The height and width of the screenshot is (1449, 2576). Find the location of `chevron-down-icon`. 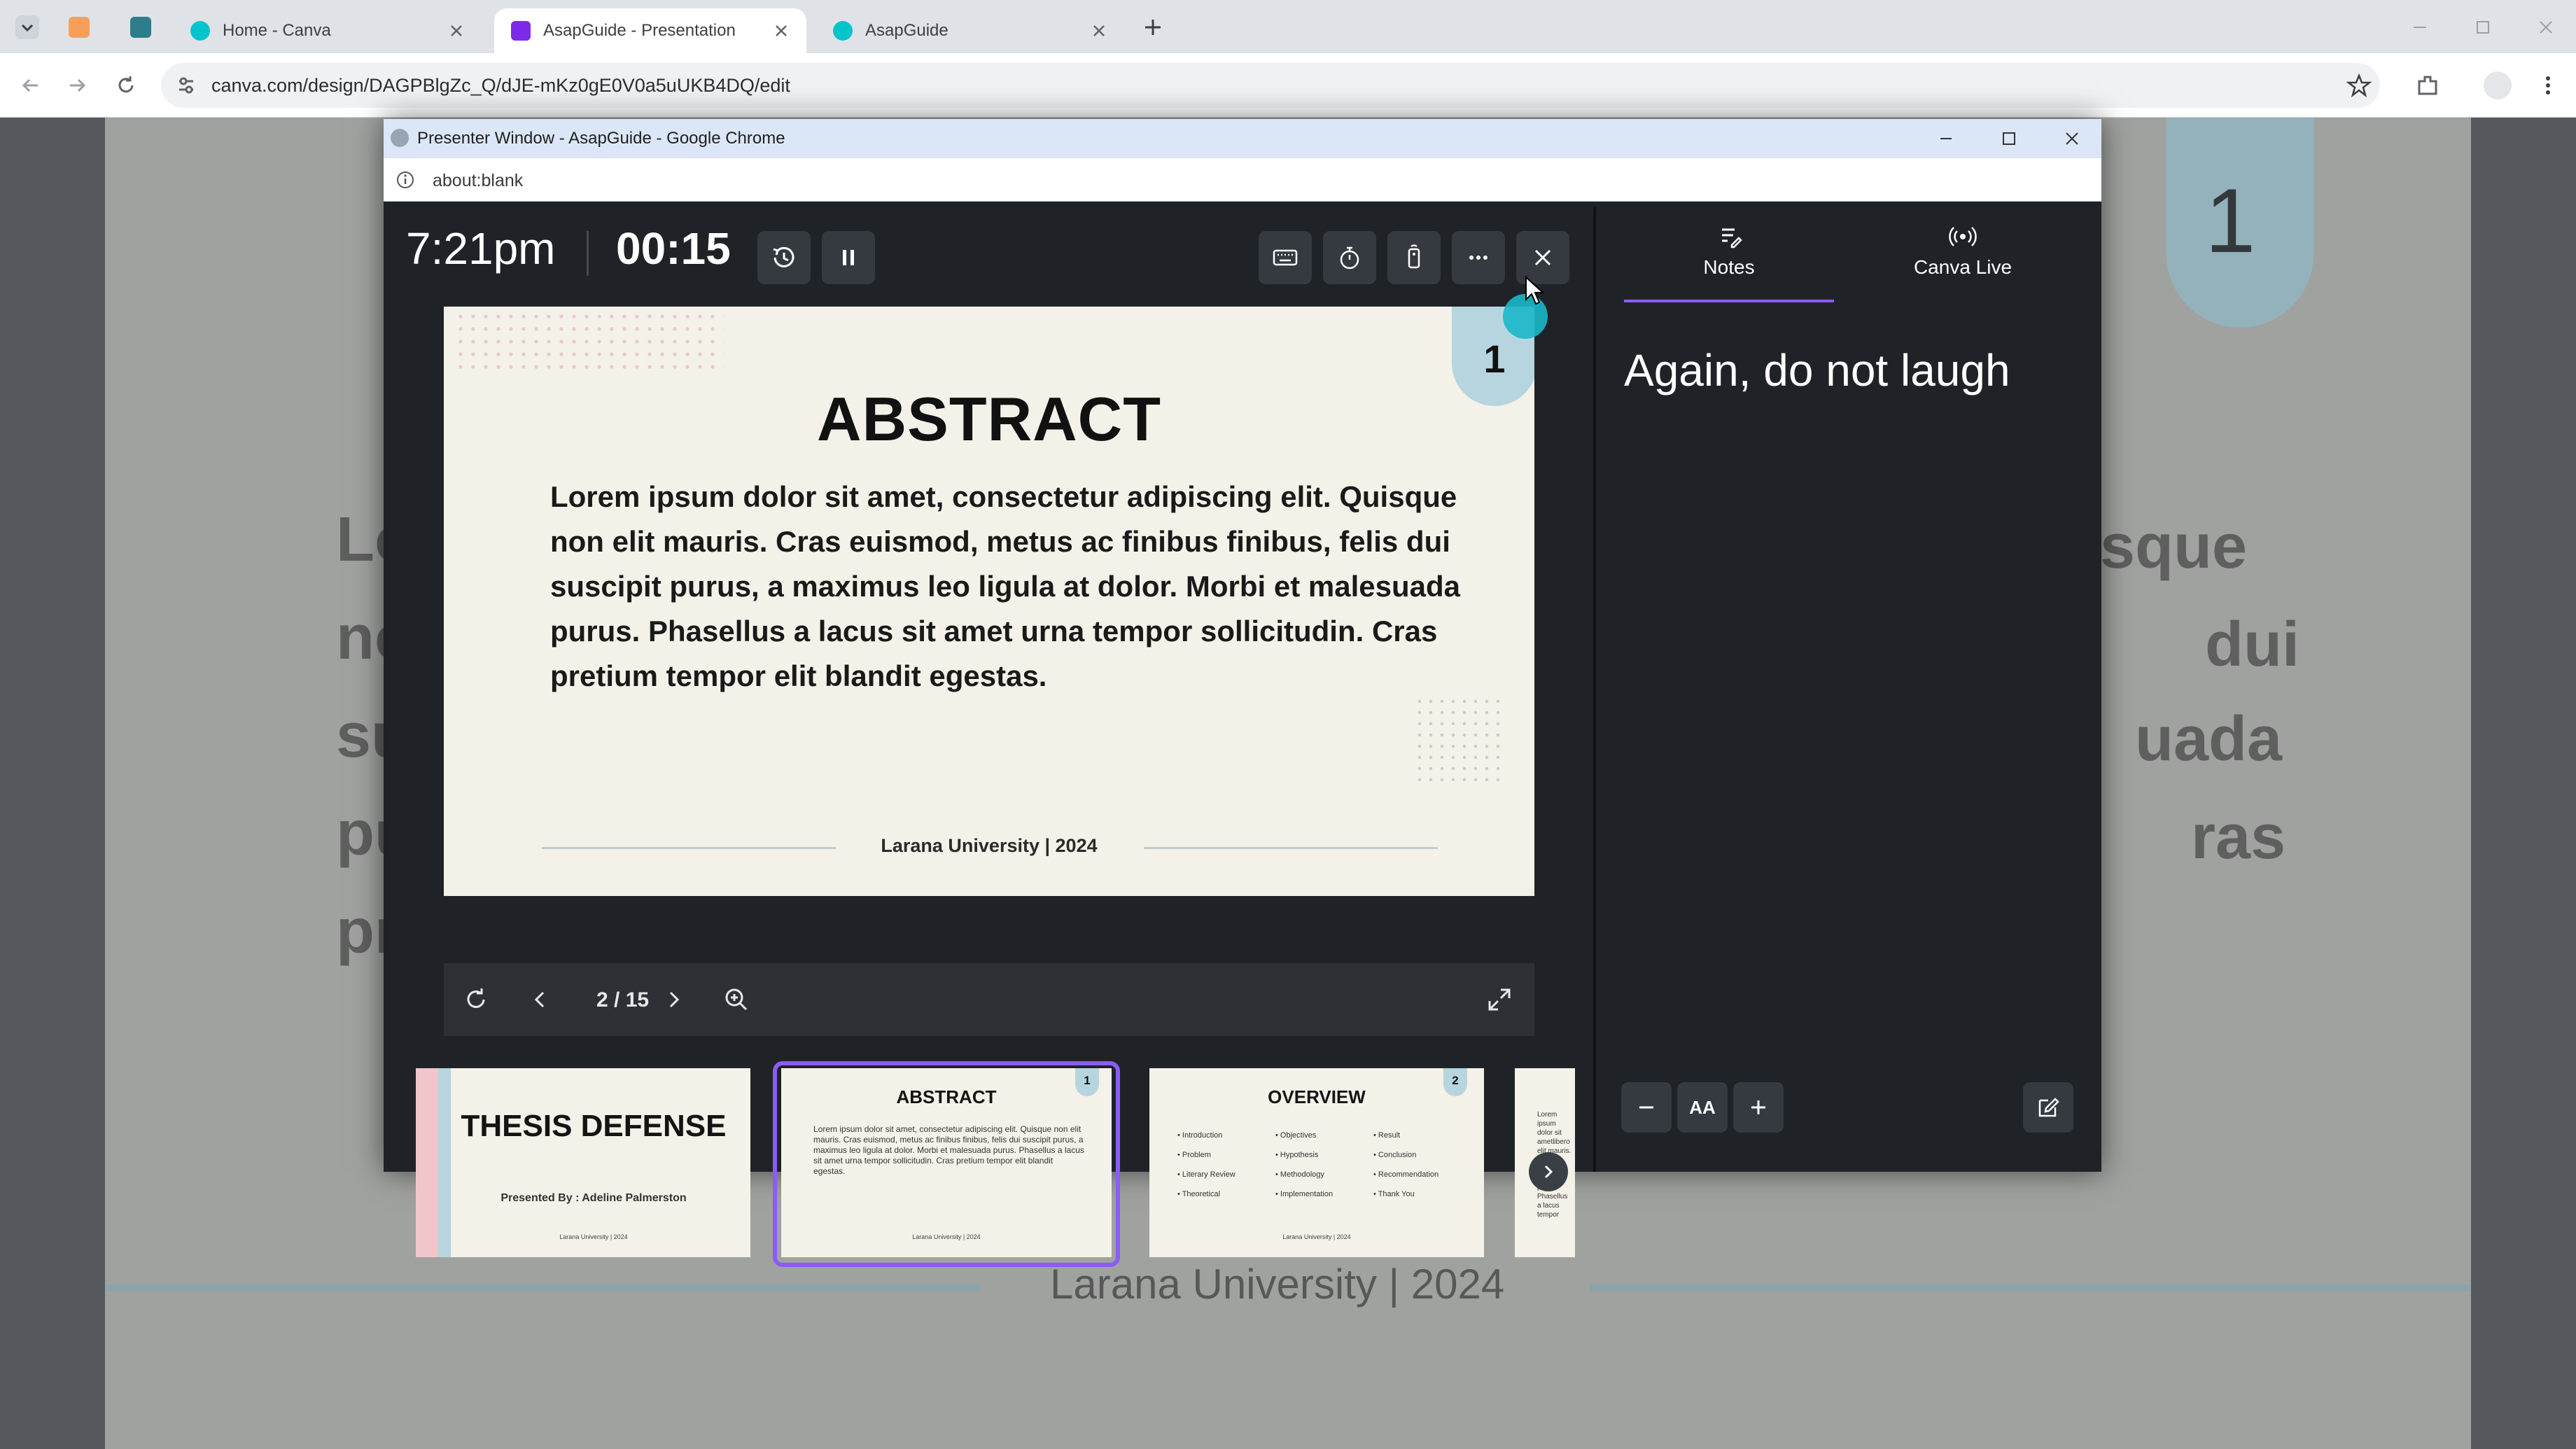

chevron-down-icon is located at coordinates (27, 28).